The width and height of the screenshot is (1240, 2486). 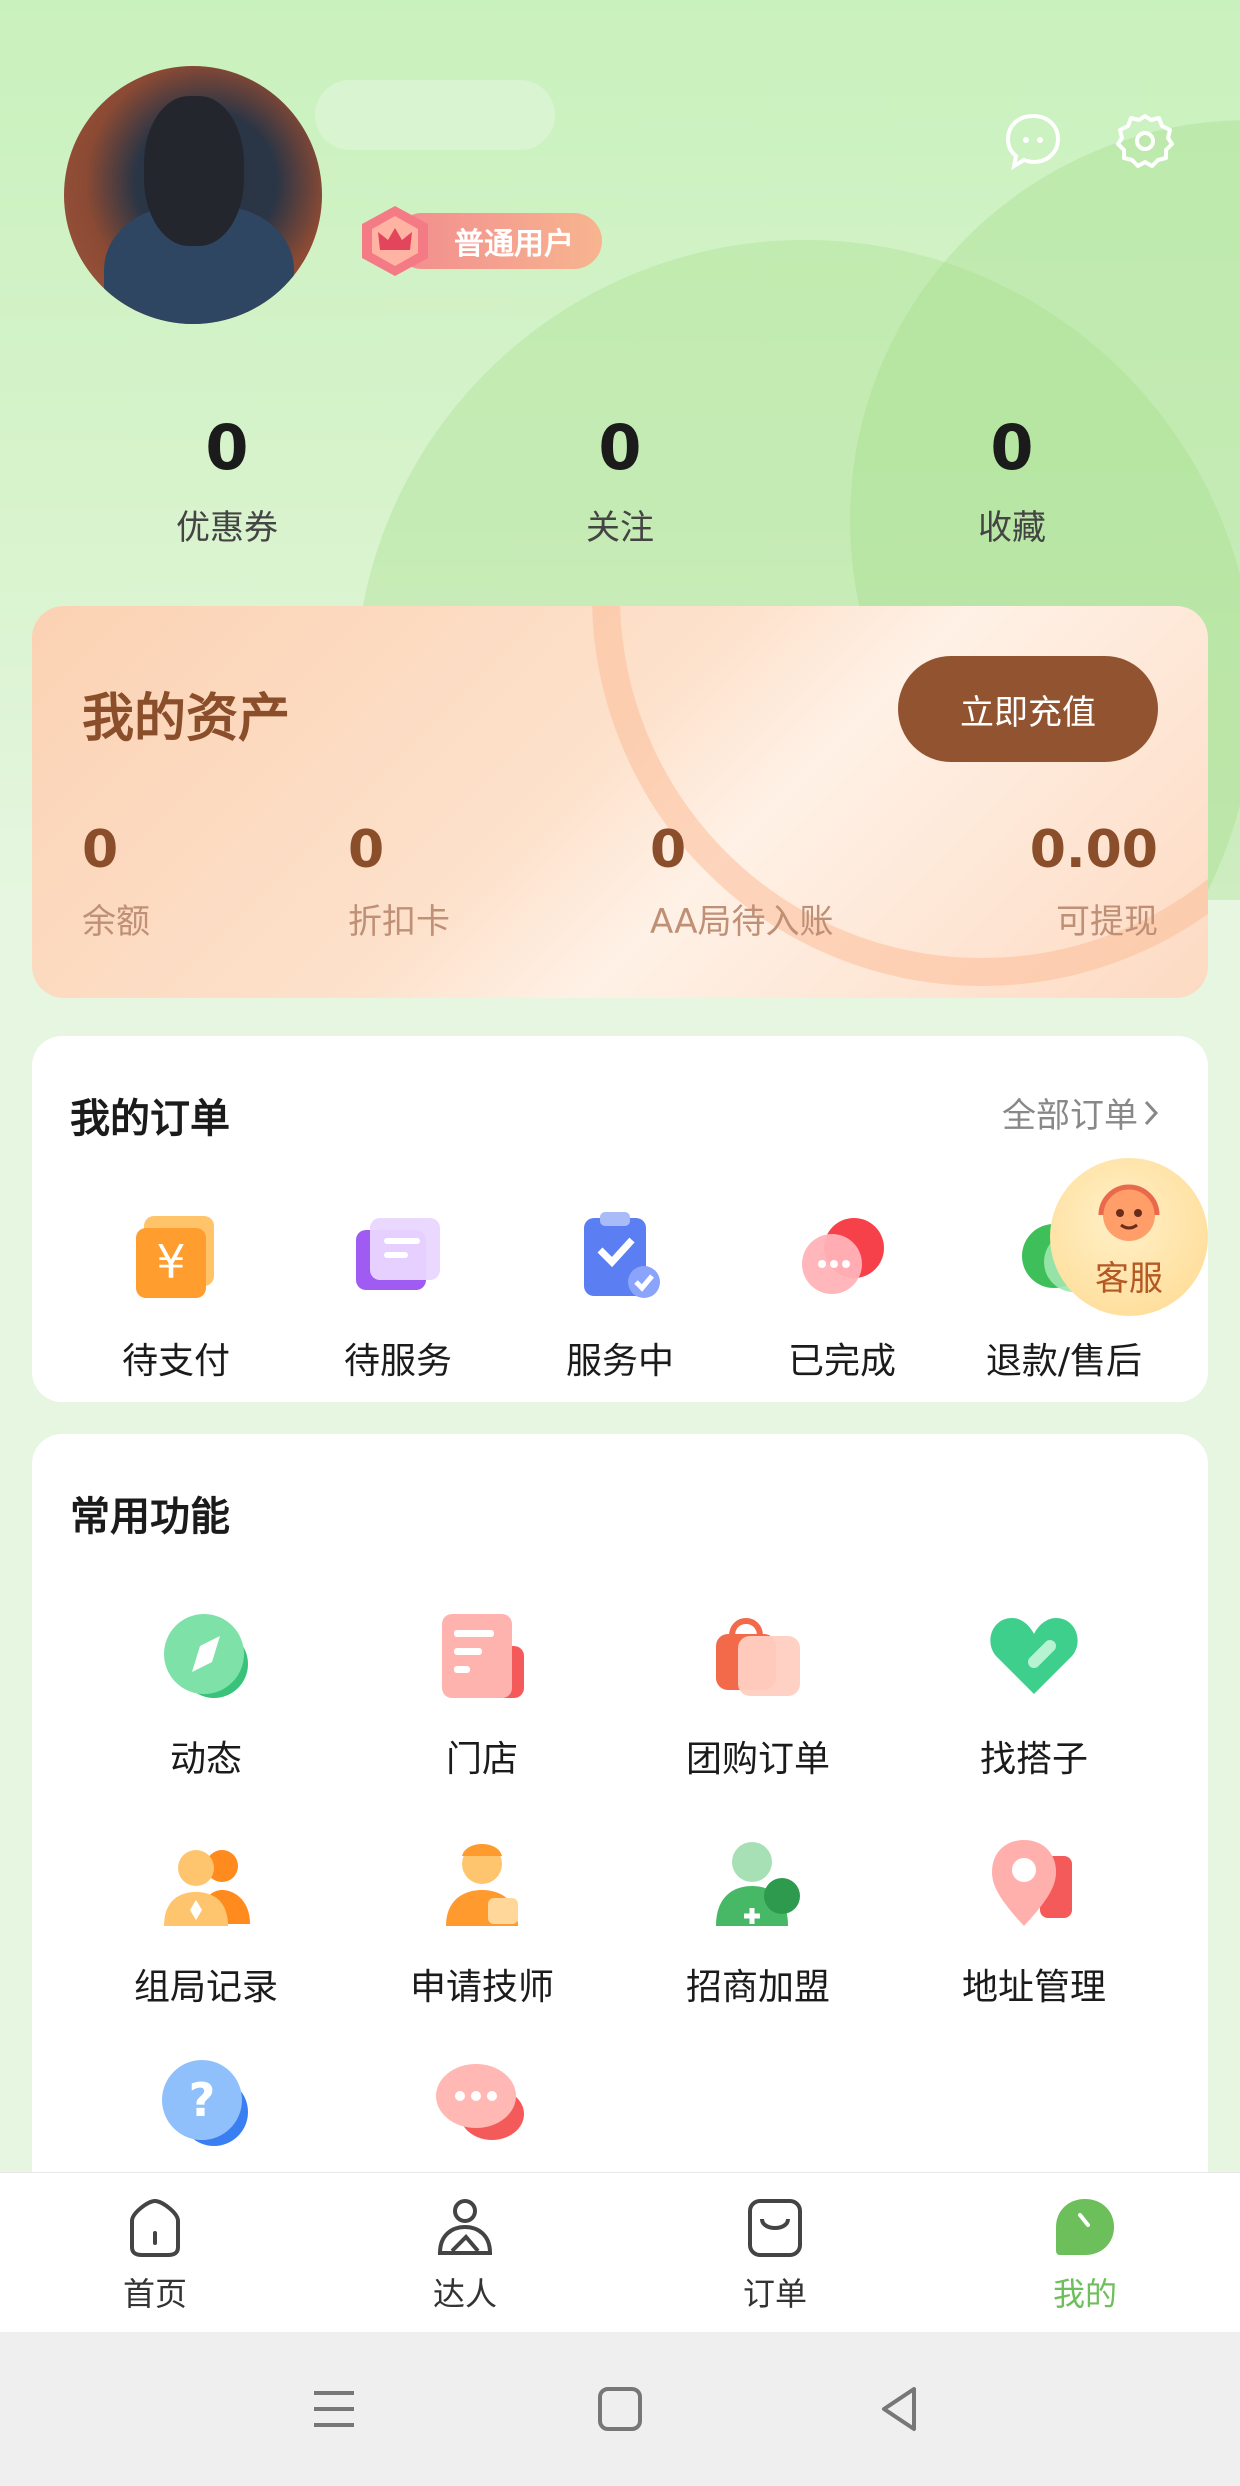 What do you see at coordinates (481, 1987) in the screenshot?
I see `function-label: 申请技师` at bounding box center [481, 1987].